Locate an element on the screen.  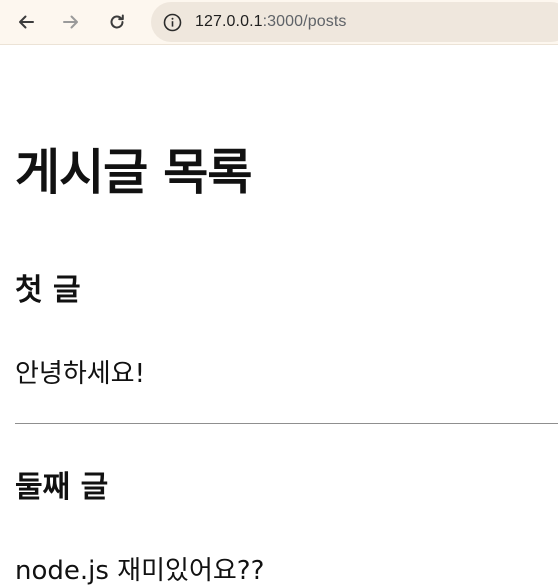
post-title: 둘째 글 is located at coordinates (62, 487).